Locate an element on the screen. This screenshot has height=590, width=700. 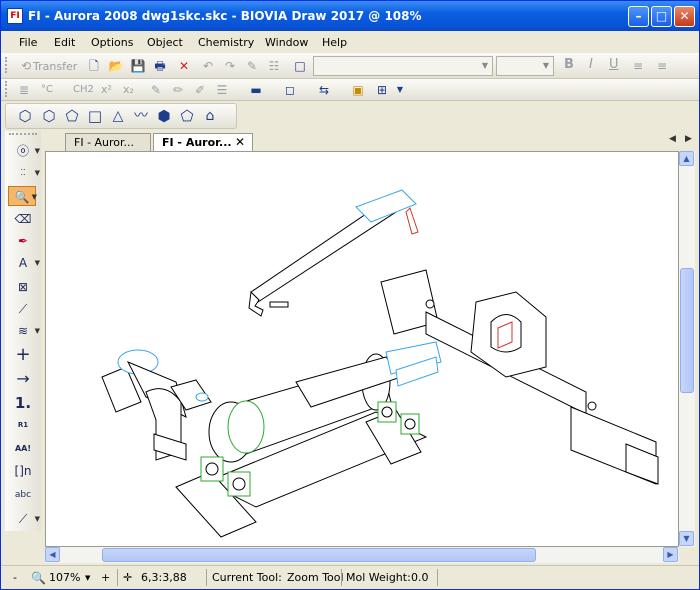
font-combo: ▼ is located at coordinates (403, 66).